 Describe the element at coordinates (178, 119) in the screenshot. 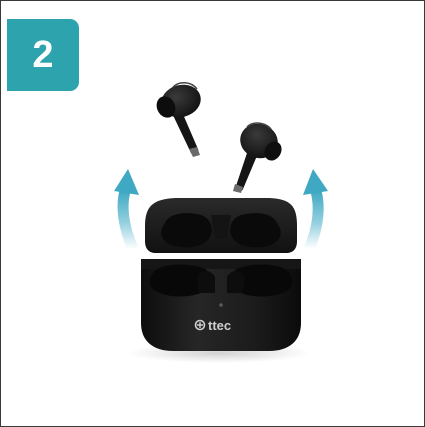

I see `earbud-left` at that location.